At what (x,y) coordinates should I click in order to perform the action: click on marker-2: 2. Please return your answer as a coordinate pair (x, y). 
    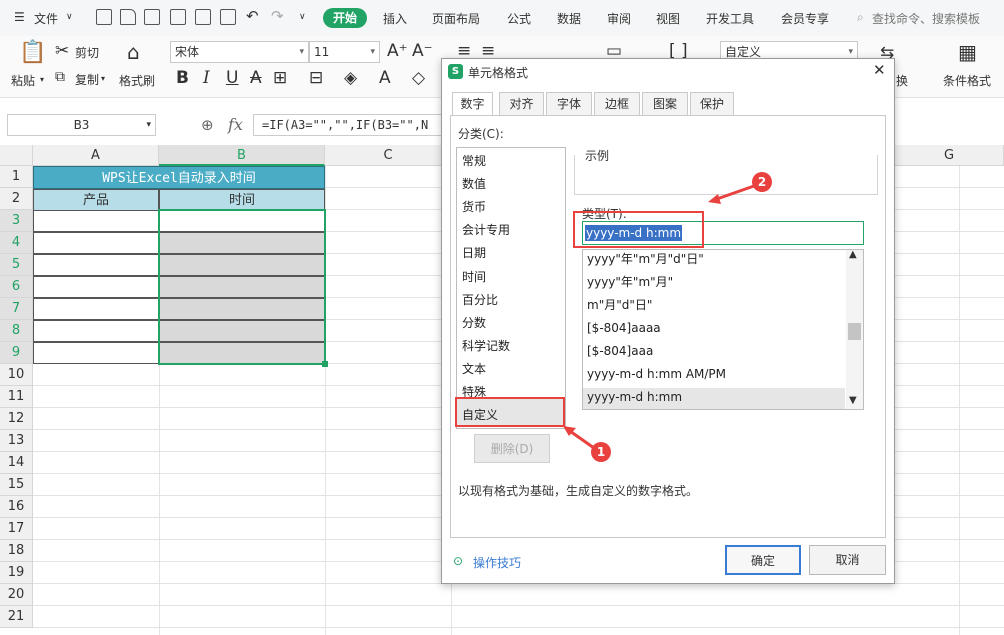
    Looking at the image, I should click on (762, 182).